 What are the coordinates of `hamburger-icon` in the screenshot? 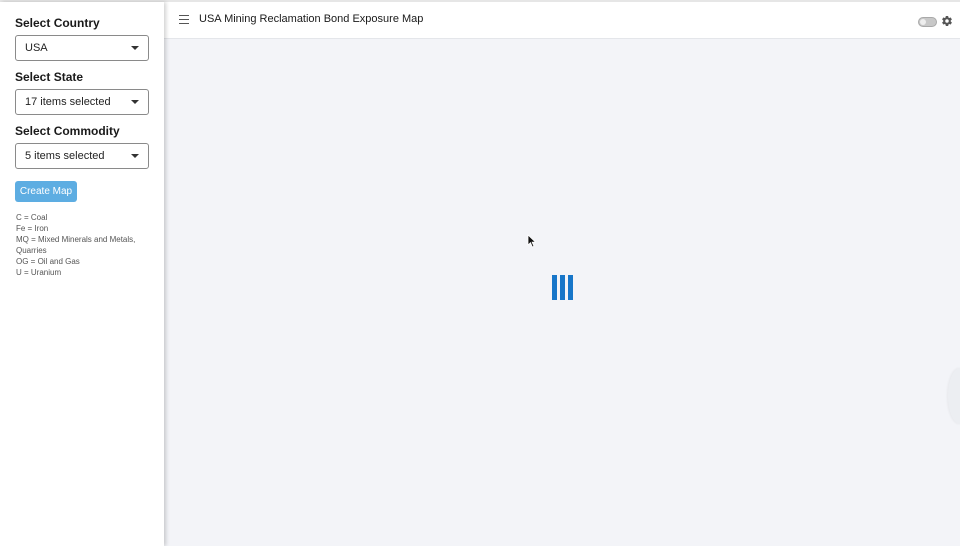 It's located at (184, 19).